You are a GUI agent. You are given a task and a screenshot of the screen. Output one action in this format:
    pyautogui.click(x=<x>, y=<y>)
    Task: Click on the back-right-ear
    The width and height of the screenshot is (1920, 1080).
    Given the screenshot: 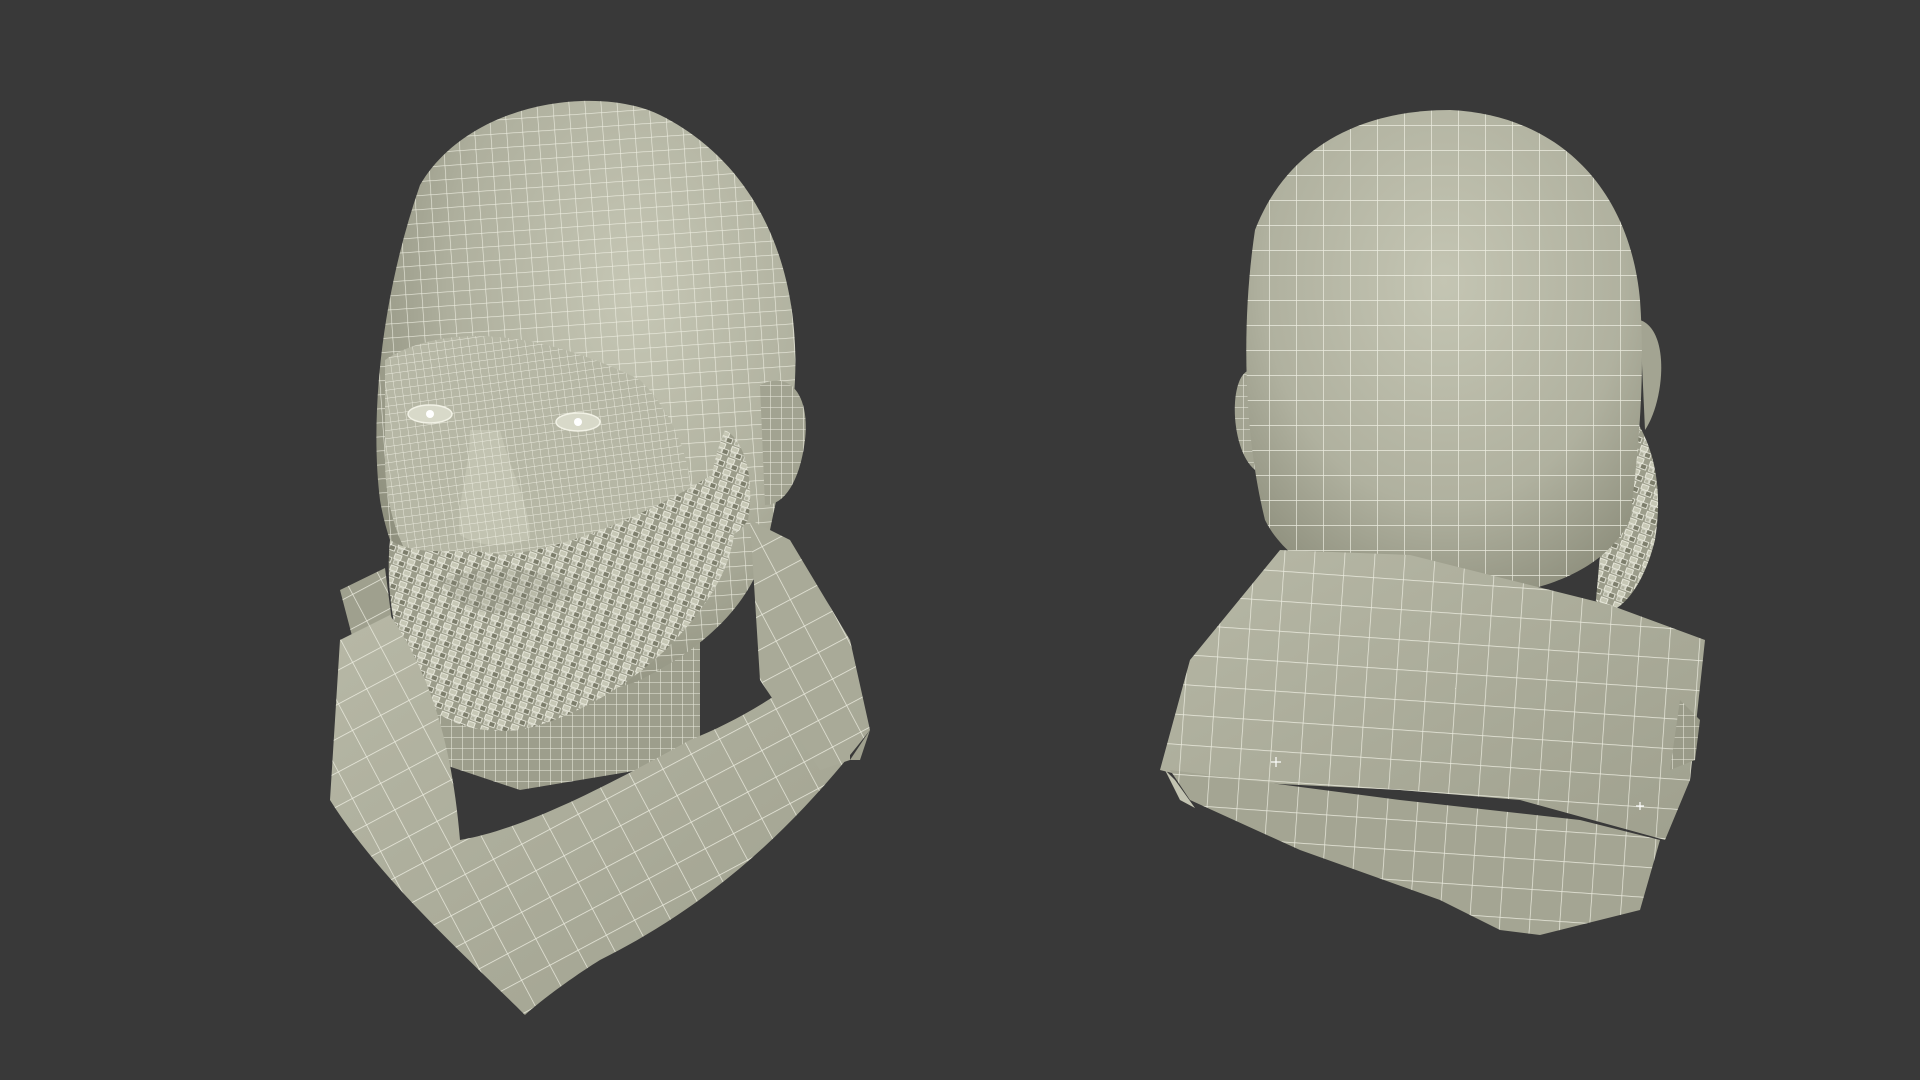 What is the action you would take?
    pyautogui.click(x=1651, y=375)
    